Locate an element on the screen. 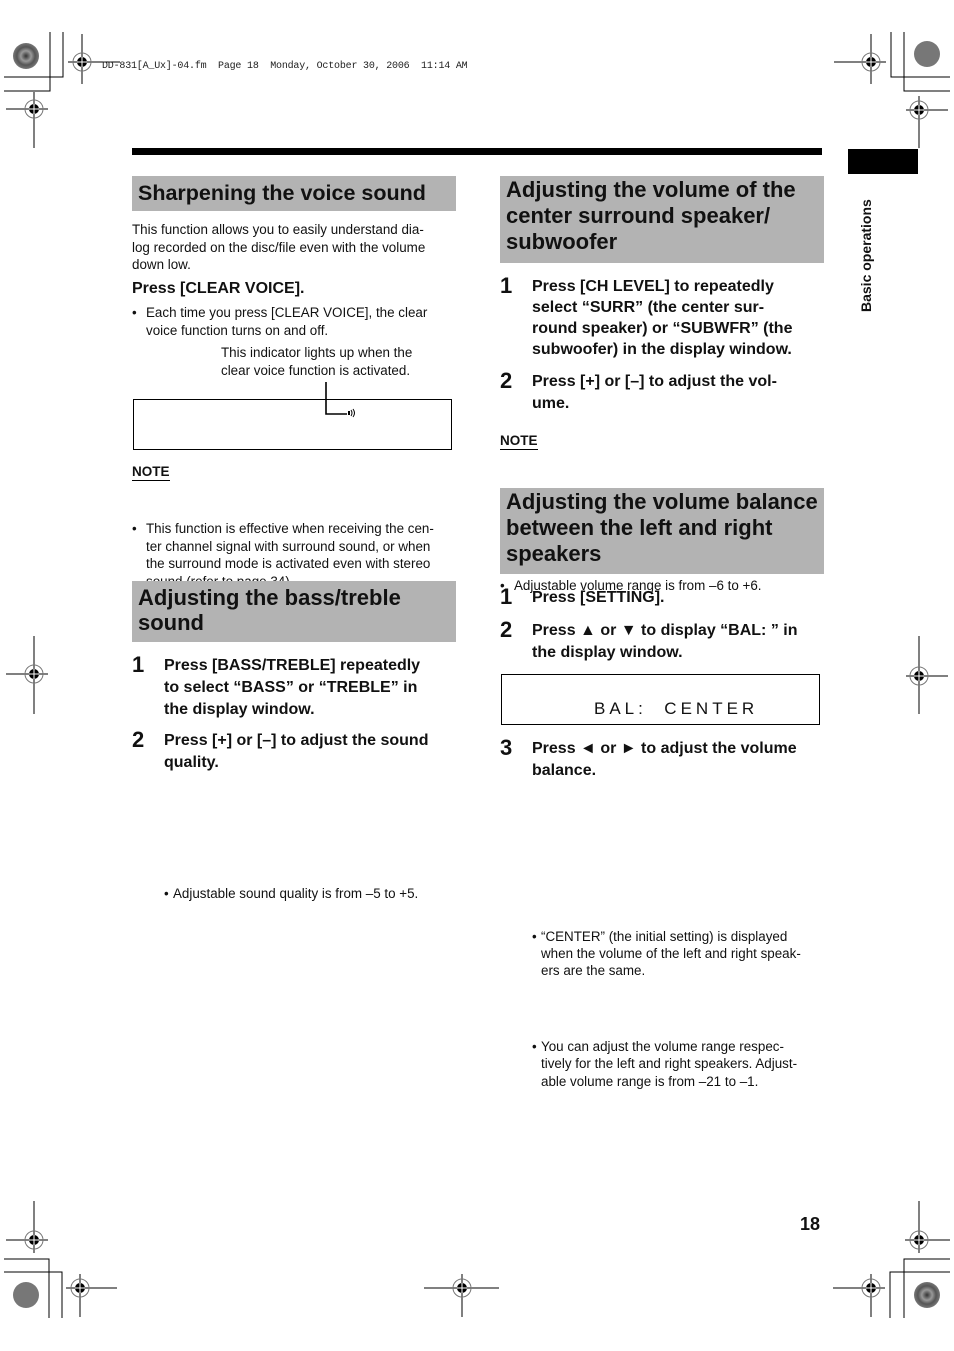  step-line: Press [CH LEVEL] to repeatedly is located at coordinates (653, 286).